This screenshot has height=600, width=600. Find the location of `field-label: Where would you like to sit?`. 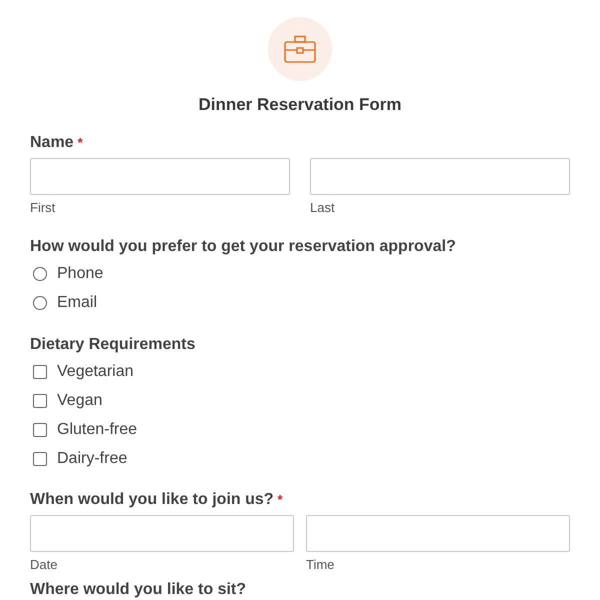

field-label: Where would you like to sit? is located at coordinates (138, 590).